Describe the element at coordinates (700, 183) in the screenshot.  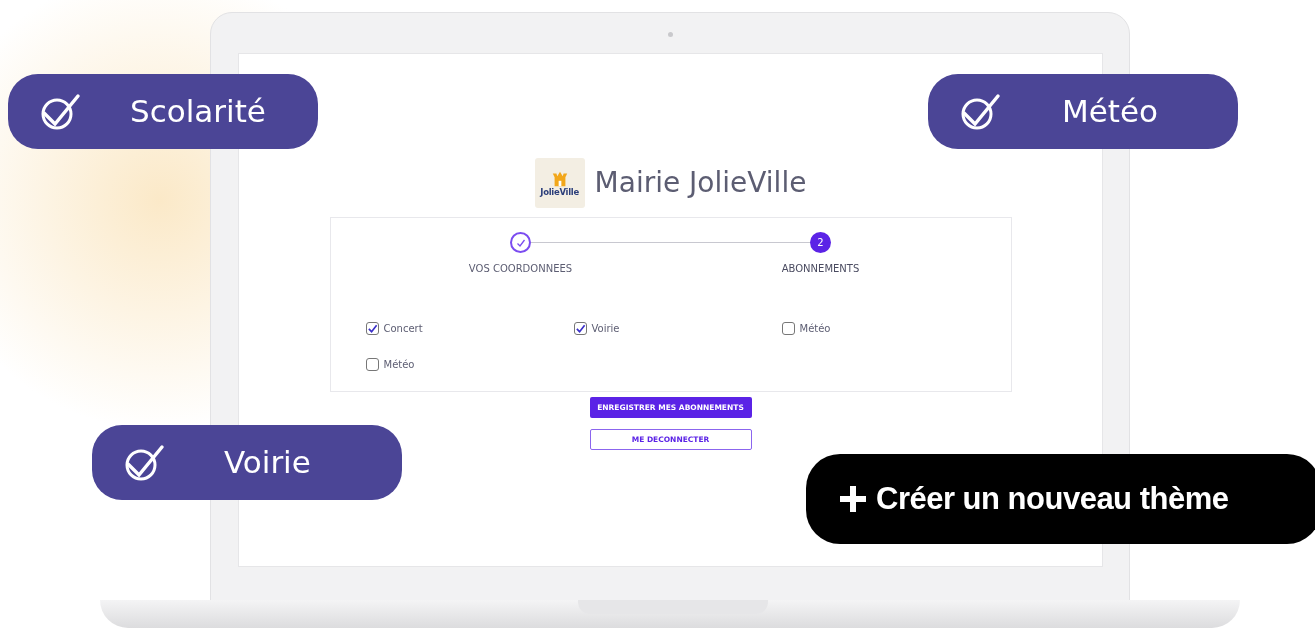
I see `site-title: Mairie JolieVille` at that location.